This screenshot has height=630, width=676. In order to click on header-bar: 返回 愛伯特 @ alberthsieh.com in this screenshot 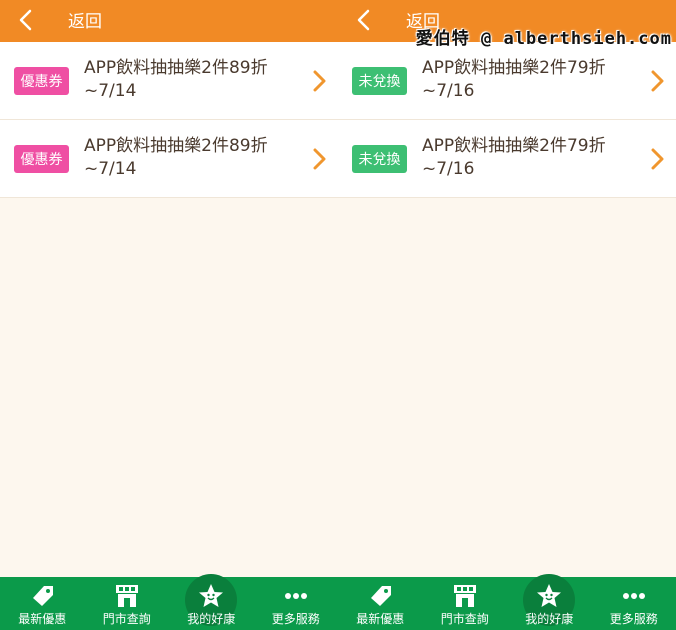, I will do `click(507, 24)`.